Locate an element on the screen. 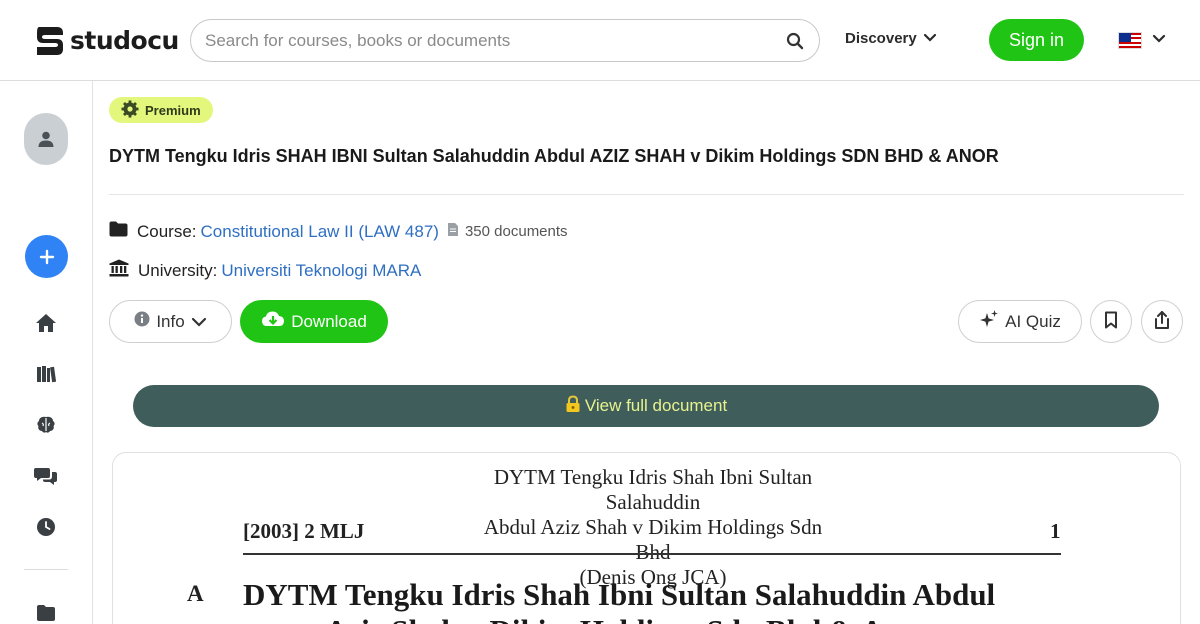 The image size is (1200, 624). library-icon is located at coordinates (46, 374).